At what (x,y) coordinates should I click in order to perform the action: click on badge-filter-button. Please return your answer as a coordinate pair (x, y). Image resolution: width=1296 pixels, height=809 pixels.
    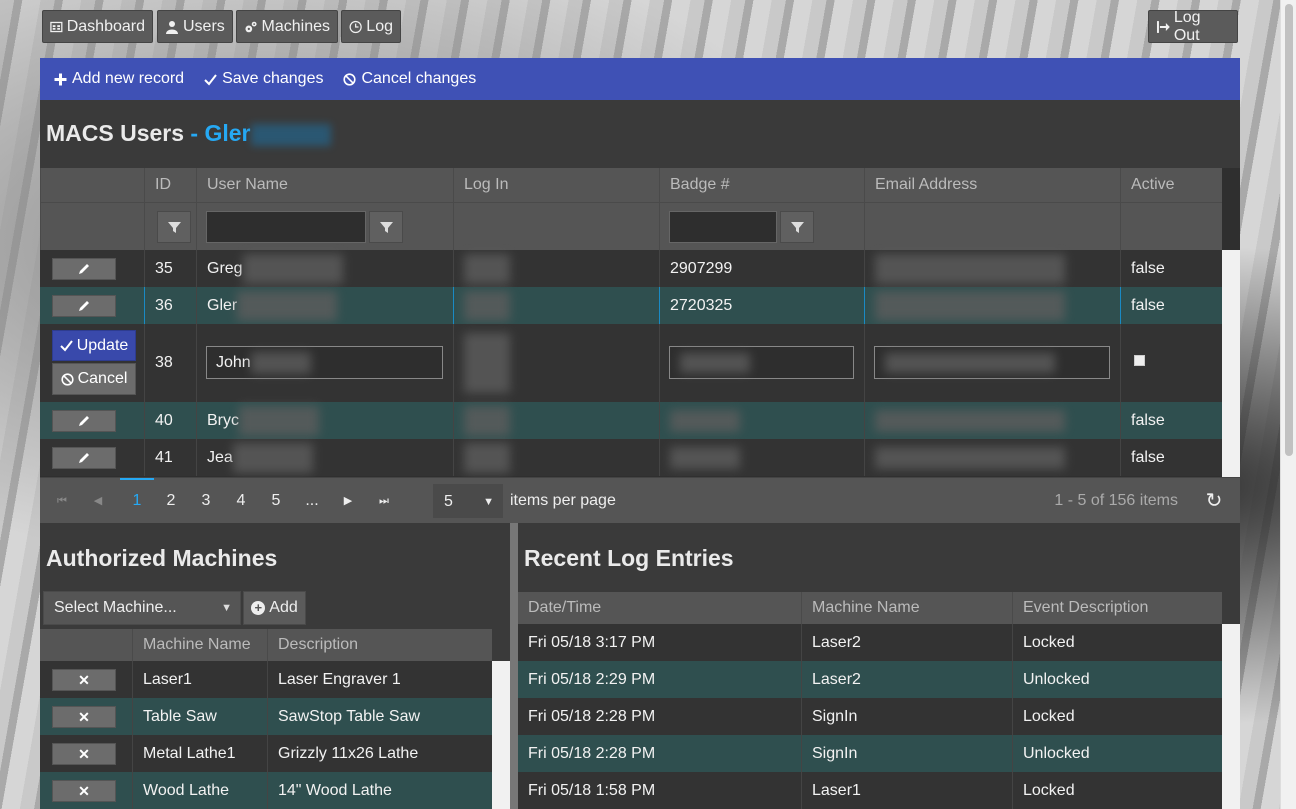
    Looking at the image, I should click on (797, 227).